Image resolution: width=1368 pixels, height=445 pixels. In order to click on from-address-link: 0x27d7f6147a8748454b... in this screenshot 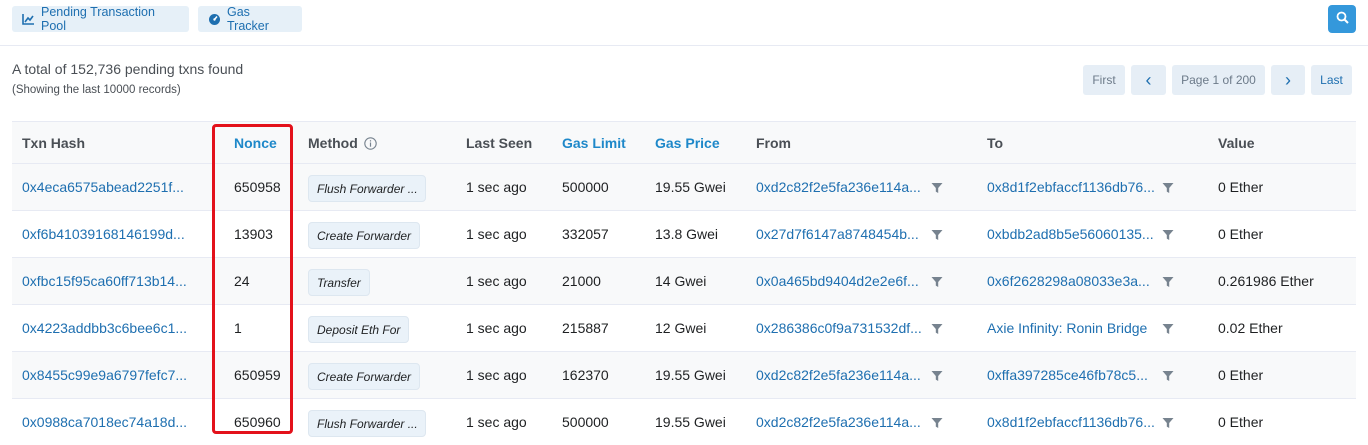, I will do `click(841, 234)`.